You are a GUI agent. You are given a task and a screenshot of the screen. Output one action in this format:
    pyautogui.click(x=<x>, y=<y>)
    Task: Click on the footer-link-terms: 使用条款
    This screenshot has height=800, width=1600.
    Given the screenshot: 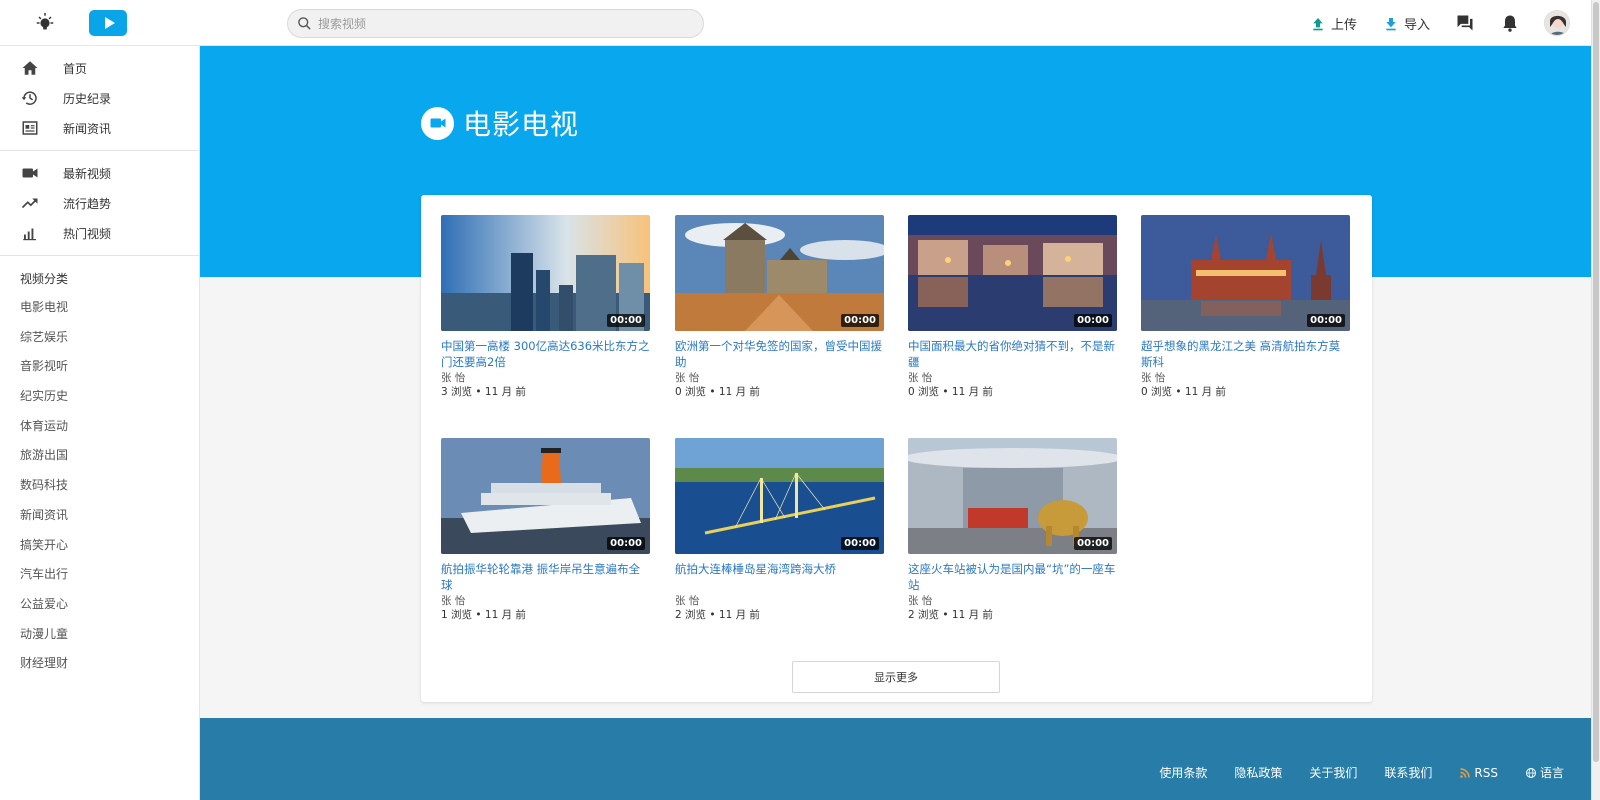 What is the action you would take?
    pyautogui.click(x=1183, y=772)
    